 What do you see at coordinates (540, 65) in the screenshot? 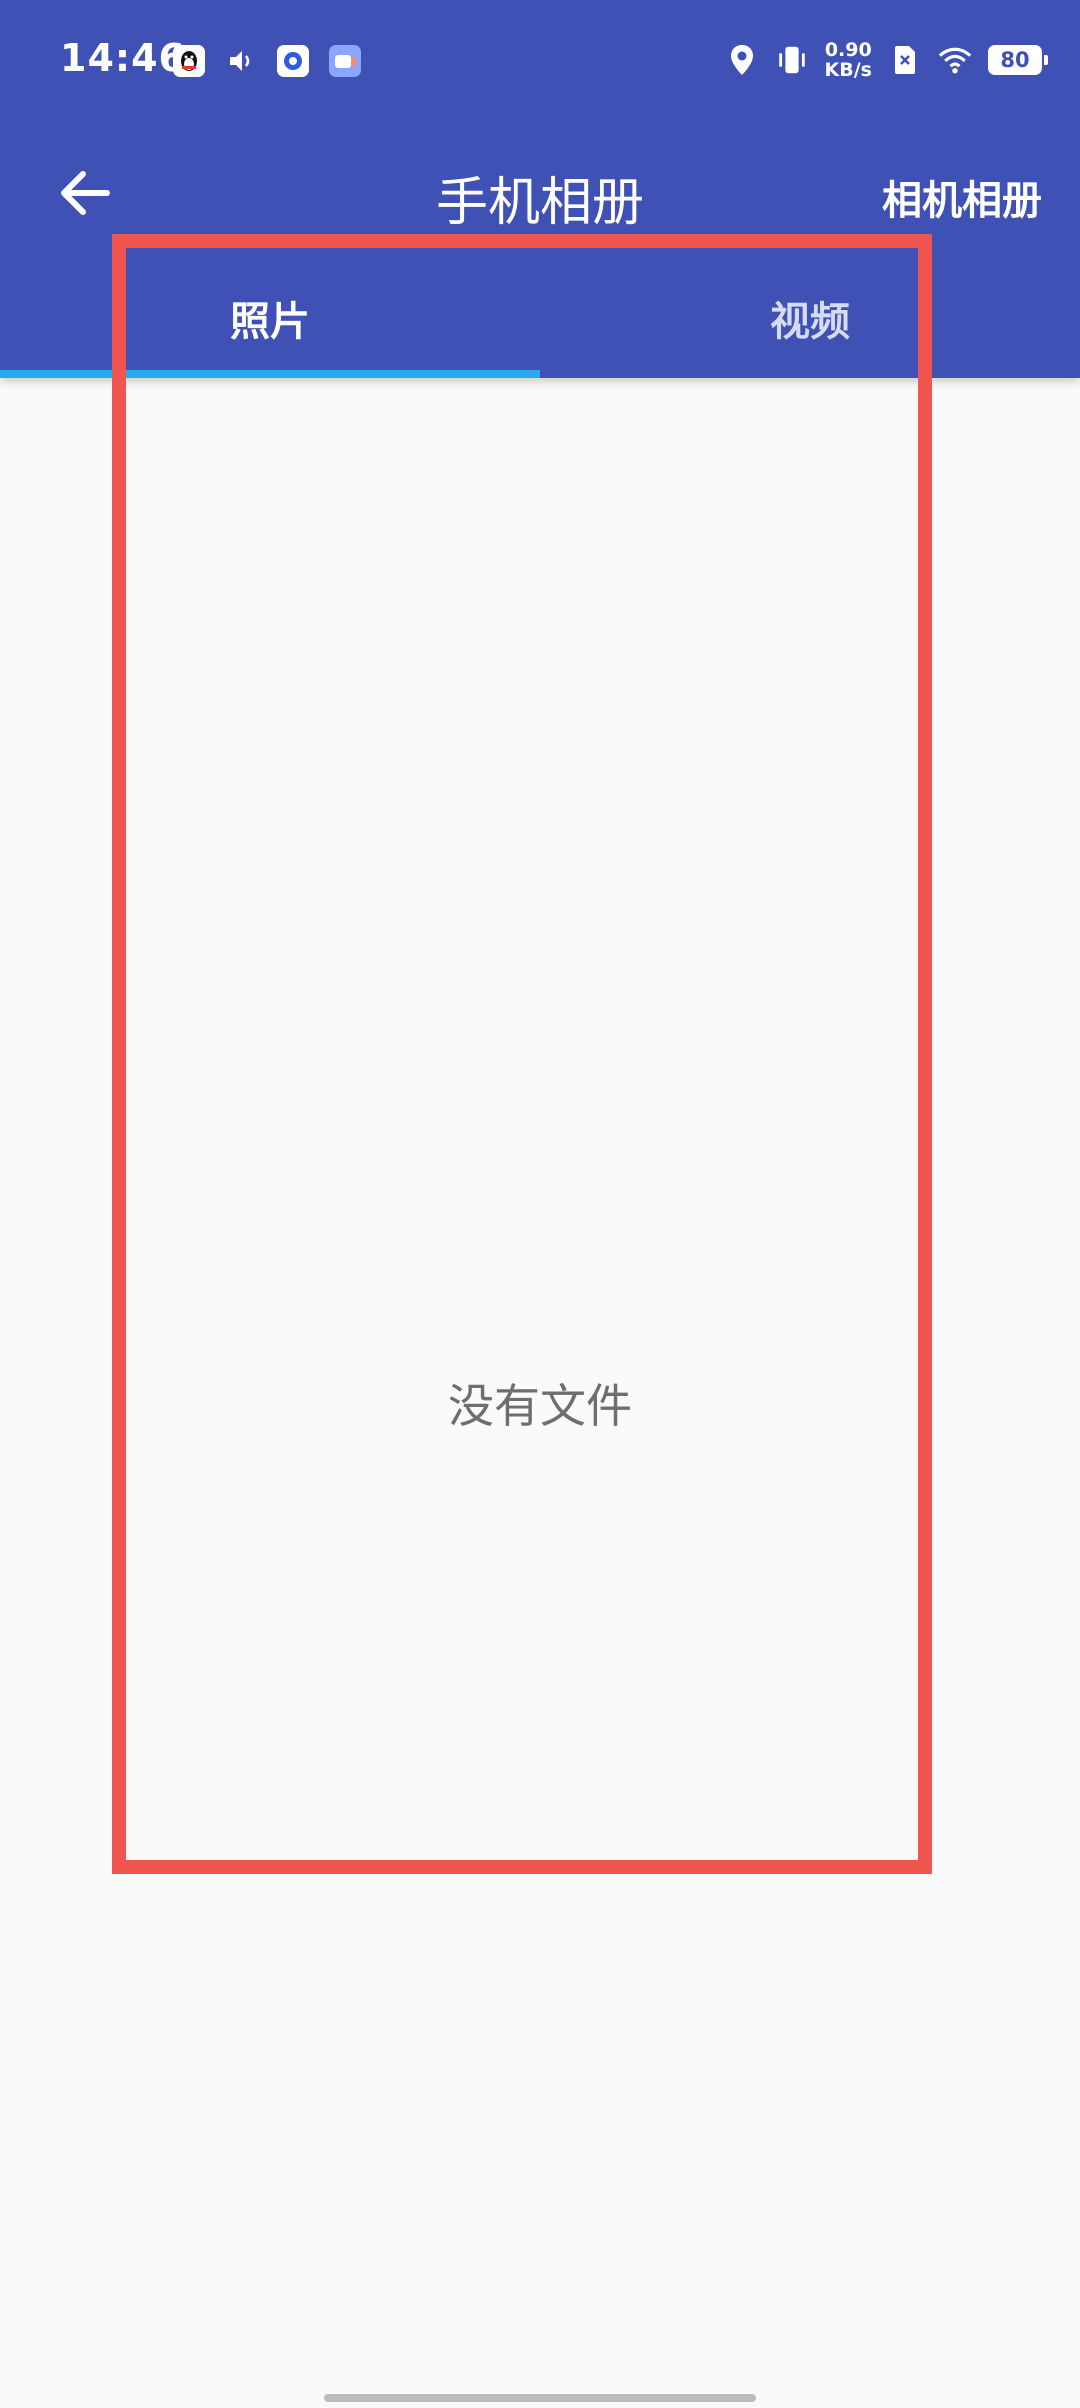
I see `status-bar: 14:46 0.90 KB/s 80` at bounding box center [540, 65].